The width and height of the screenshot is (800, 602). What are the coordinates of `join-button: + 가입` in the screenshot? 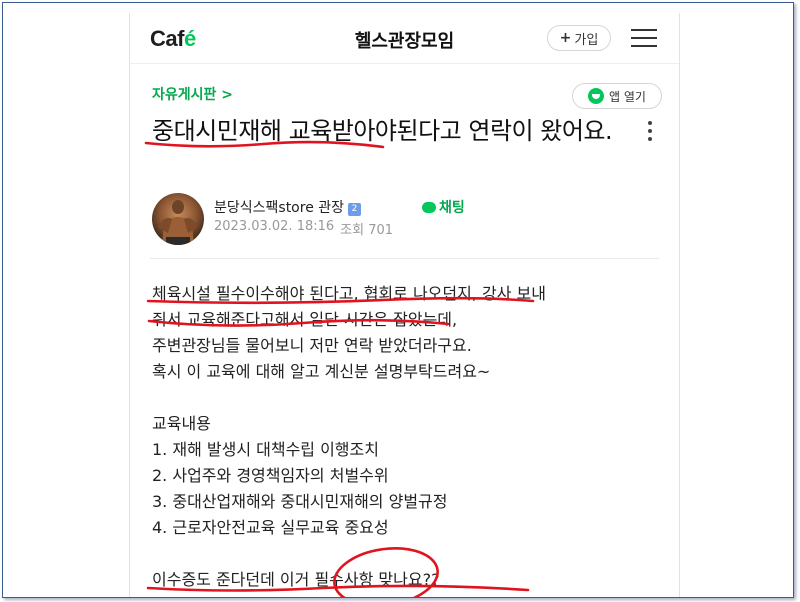 It's located at (579, 38).